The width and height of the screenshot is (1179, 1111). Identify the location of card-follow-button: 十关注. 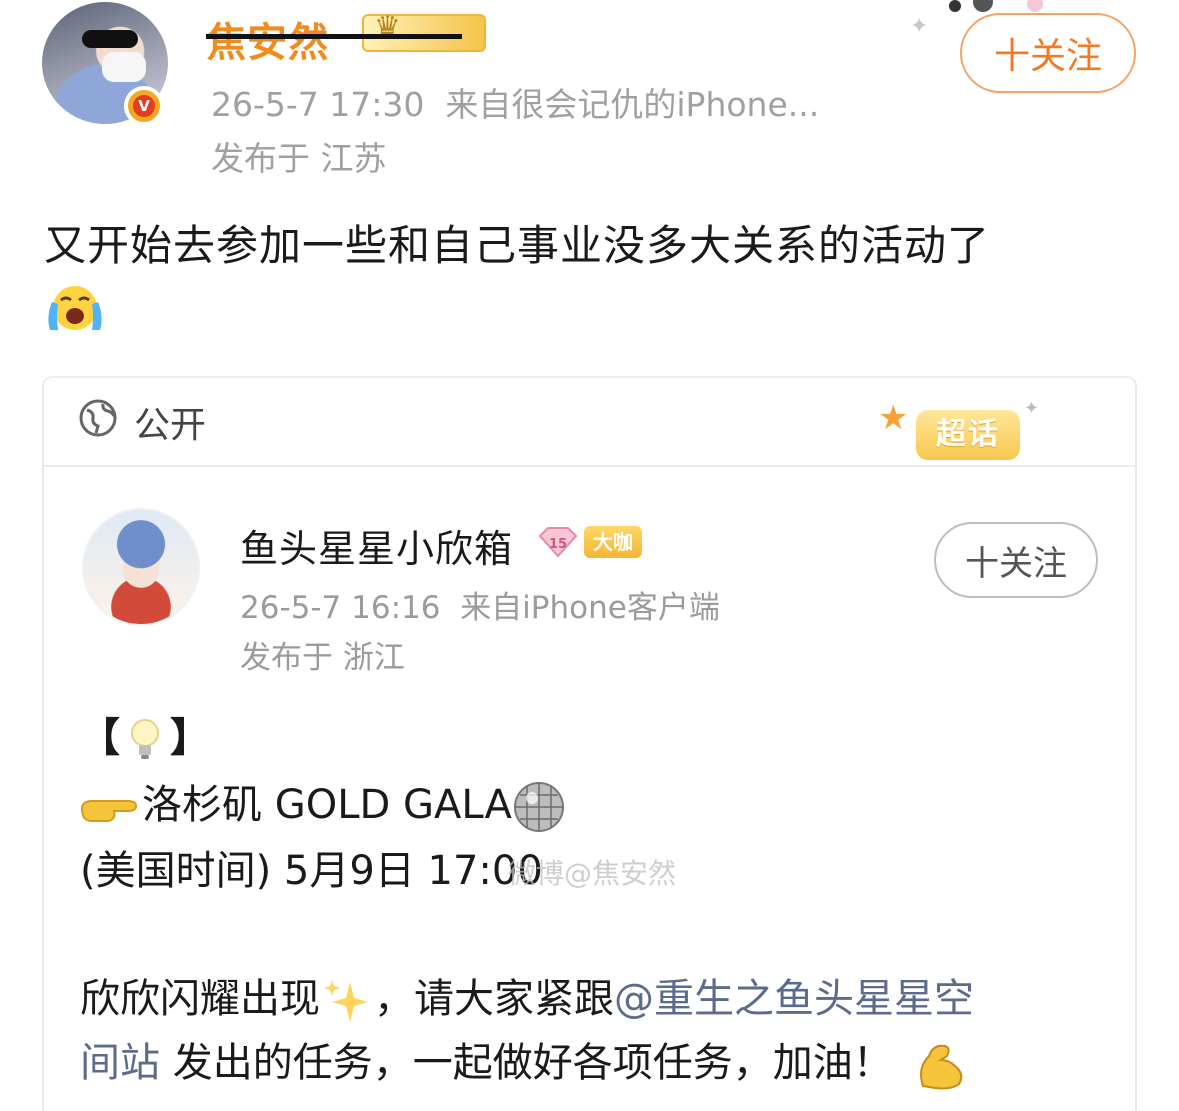
(1016, 560).